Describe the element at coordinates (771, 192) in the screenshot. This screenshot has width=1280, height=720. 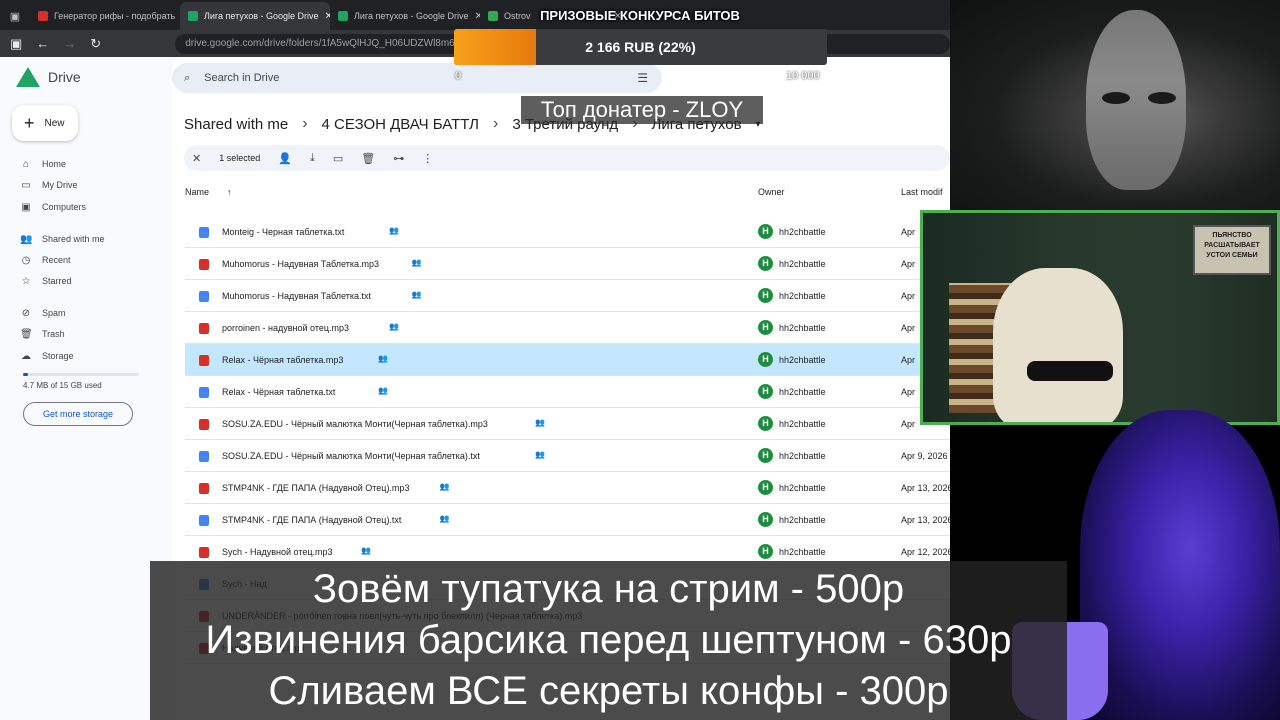
I see `column-owner: Owner` at that location.